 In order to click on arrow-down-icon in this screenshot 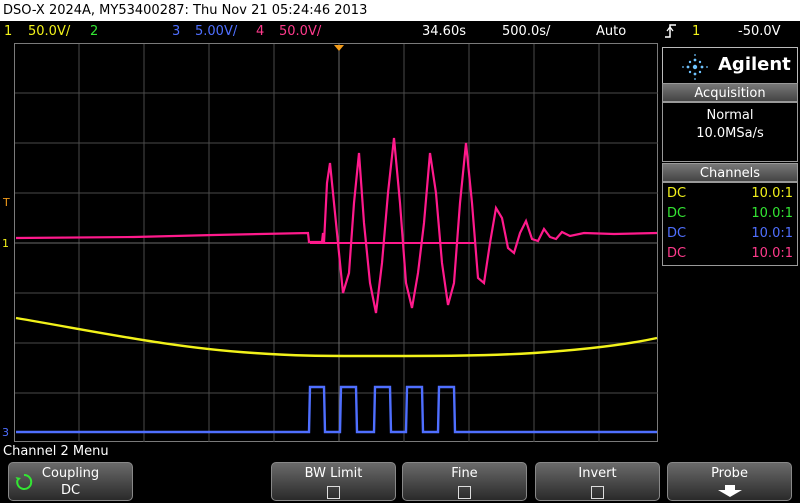, I will do `click(729, 493)`.